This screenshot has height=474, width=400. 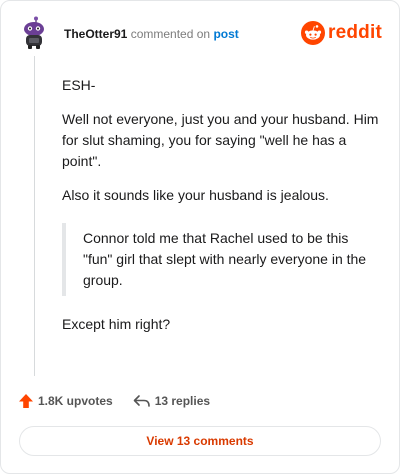 I want to click on view-comments-button: View 13 comments, so click(x=200, y=441).